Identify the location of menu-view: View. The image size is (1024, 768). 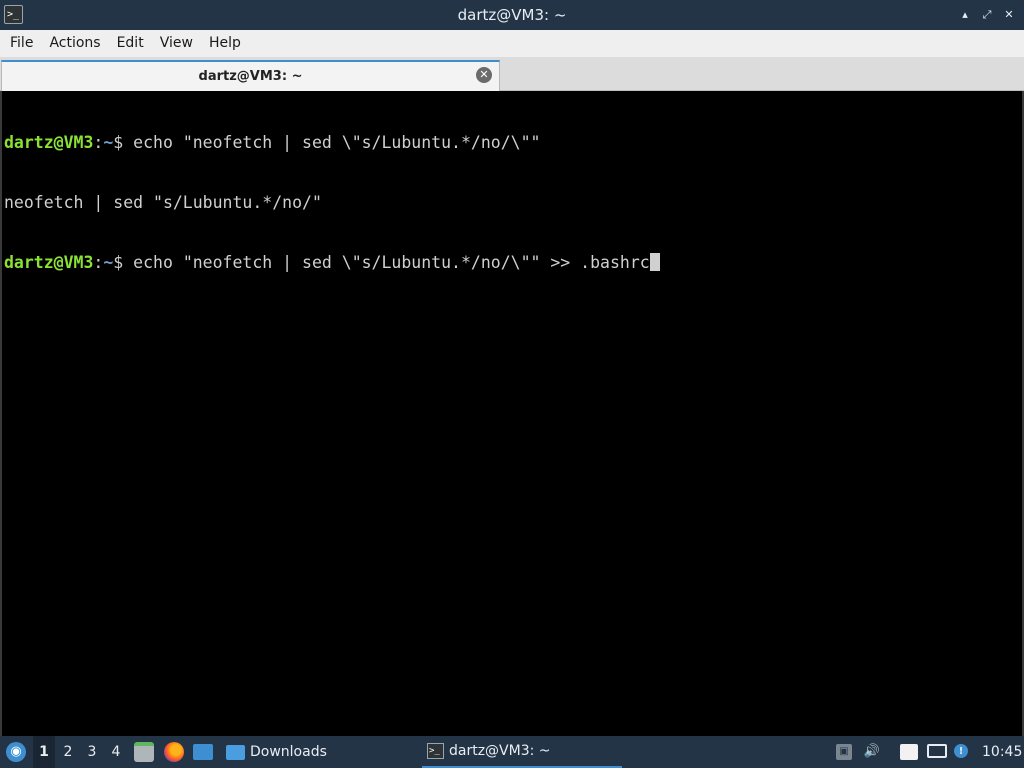
(176, 43).